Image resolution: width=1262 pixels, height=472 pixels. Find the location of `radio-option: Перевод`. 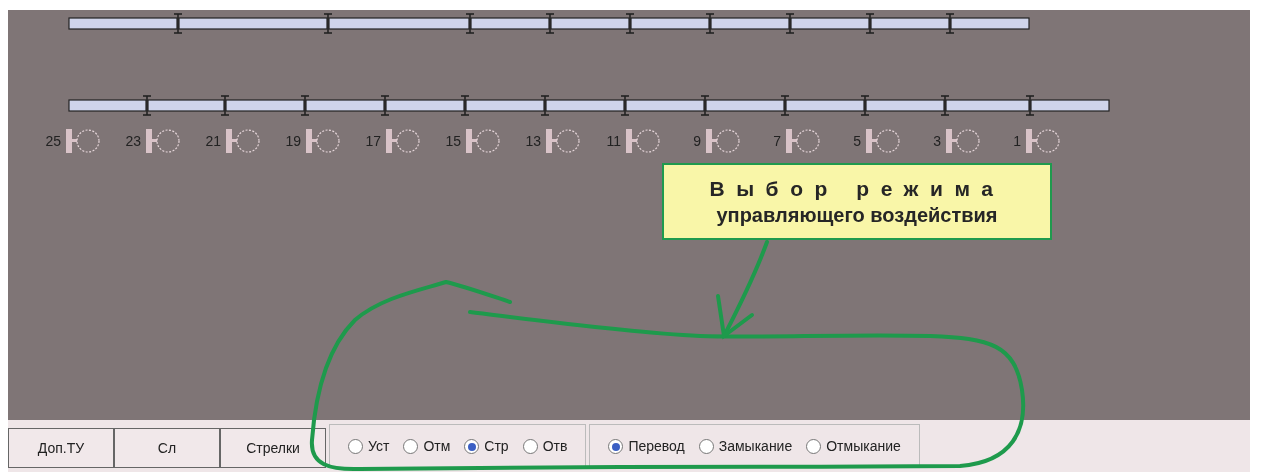

radio-option: Перевод is located at coordinates (646, 446).